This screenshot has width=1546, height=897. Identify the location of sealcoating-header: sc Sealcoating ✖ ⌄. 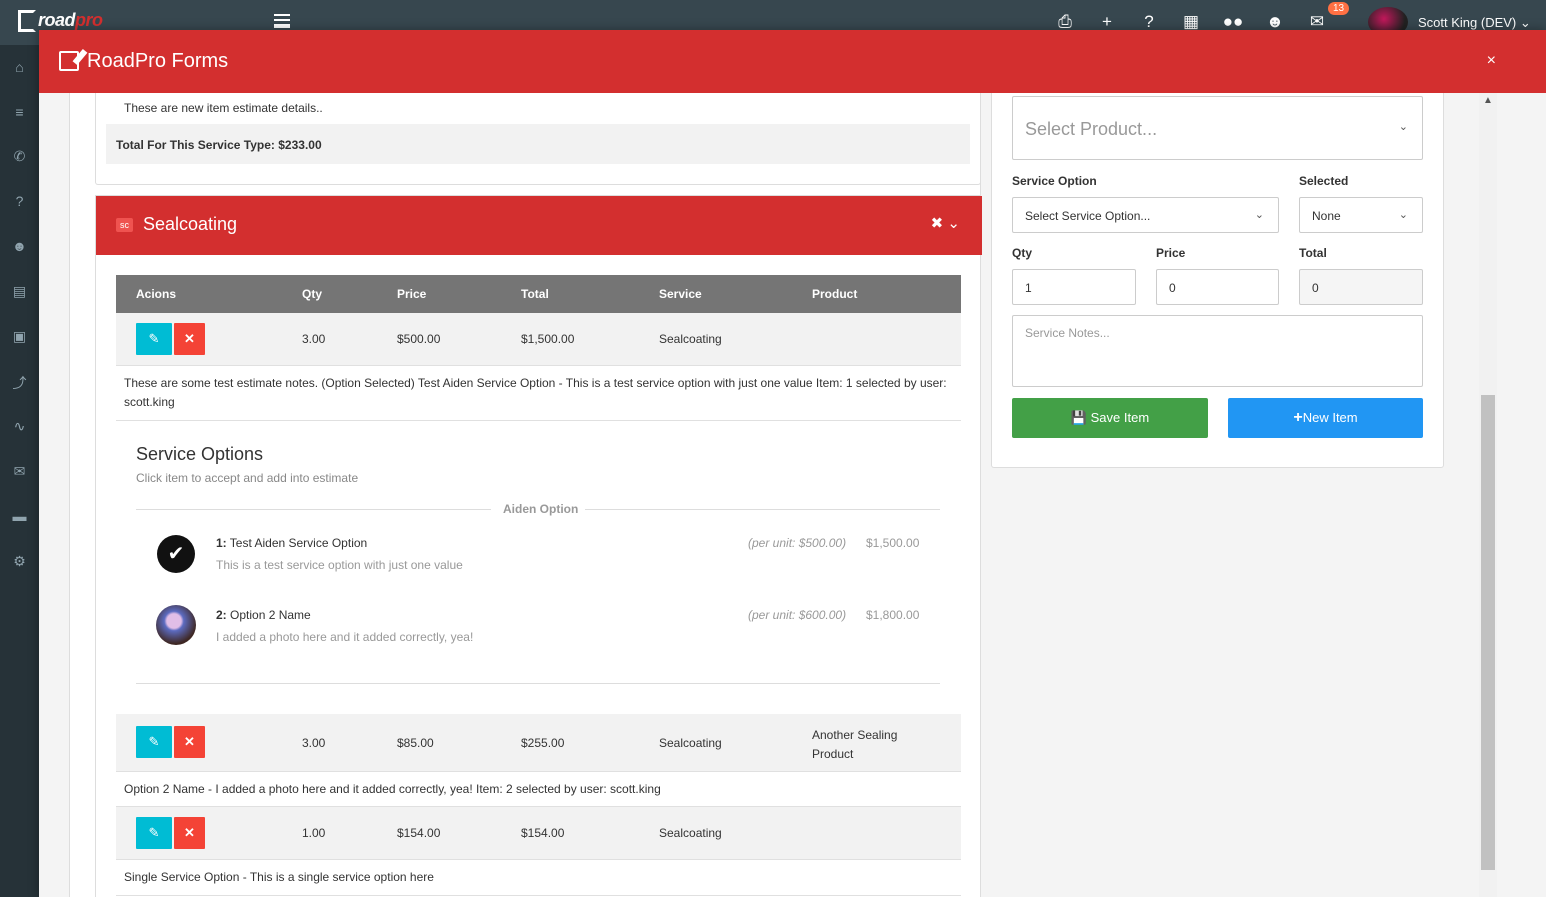
(539, 225).